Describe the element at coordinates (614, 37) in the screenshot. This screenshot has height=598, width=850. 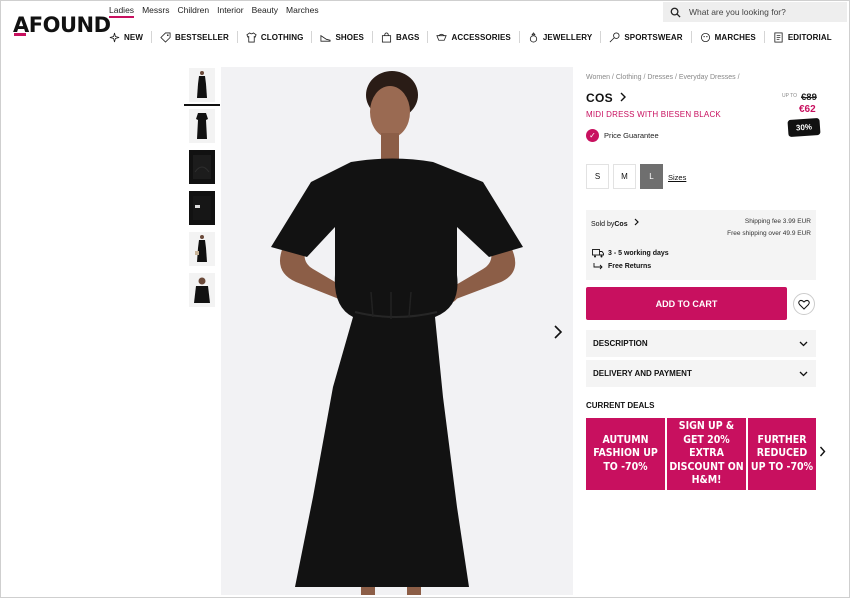
I see `sport-icon` at that location.